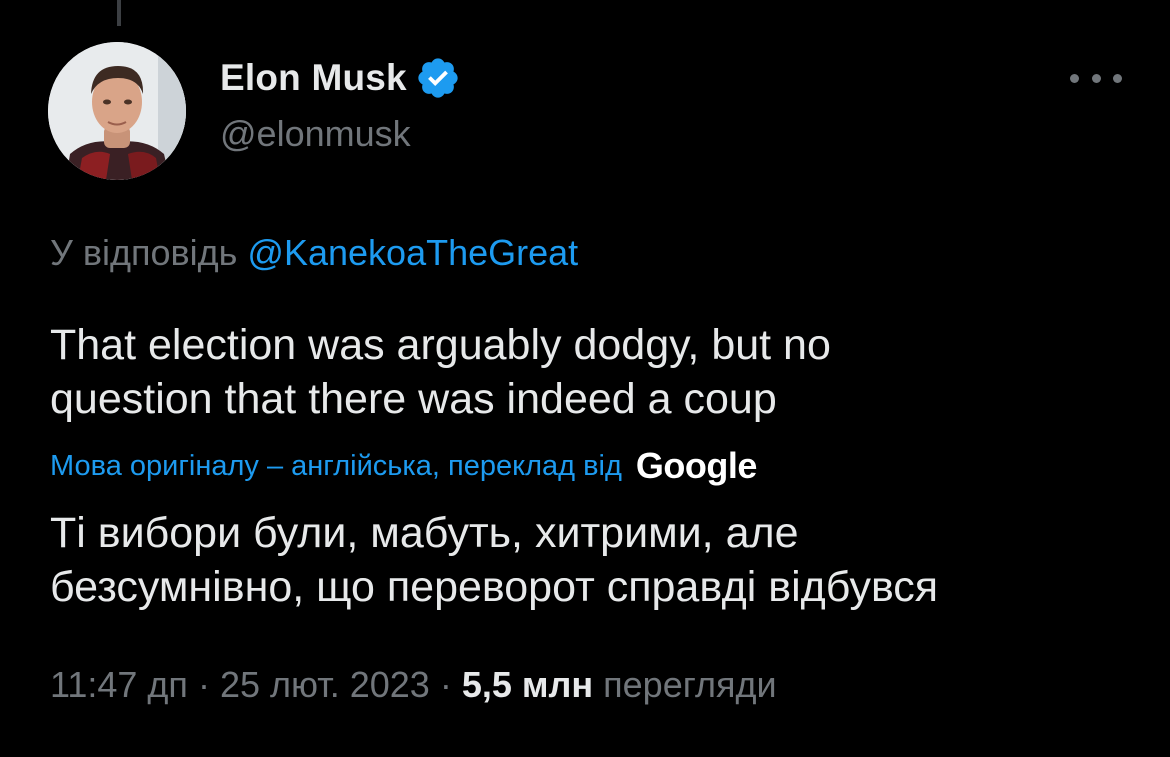 The height and width of the screenshot is (757, 1170). I want to click on tweet-text-line: That election was arguably dodgy, but no, so click(440, 345).